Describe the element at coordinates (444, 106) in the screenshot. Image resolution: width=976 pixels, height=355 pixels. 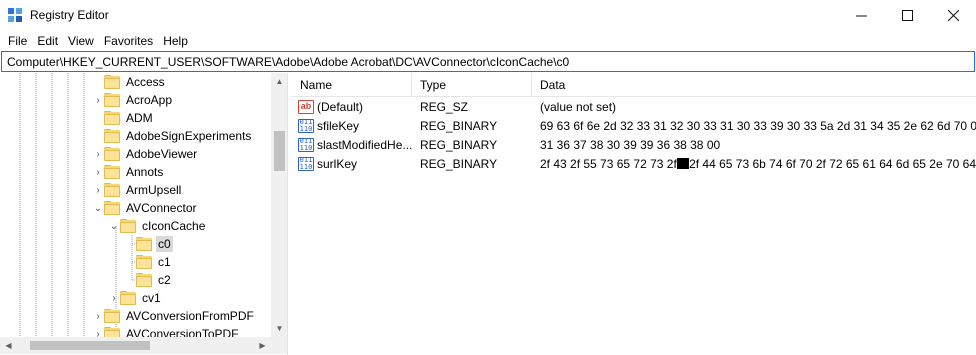
I see `value-type: REG_SZ` at that location.